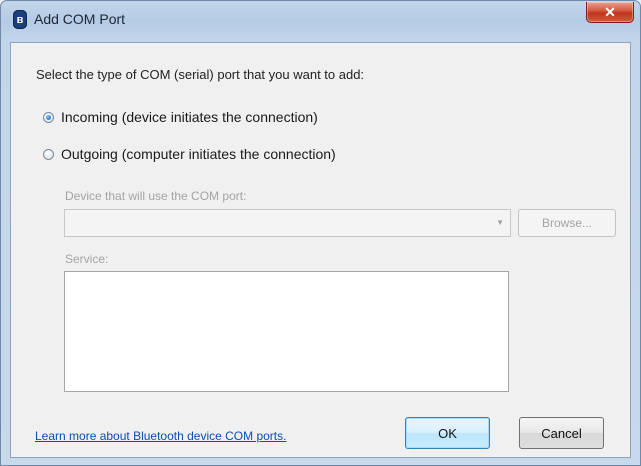 Image resolution: width=641 pixels, height=466 pixels. I want to click on outgoing-radio, so click(48, 154).